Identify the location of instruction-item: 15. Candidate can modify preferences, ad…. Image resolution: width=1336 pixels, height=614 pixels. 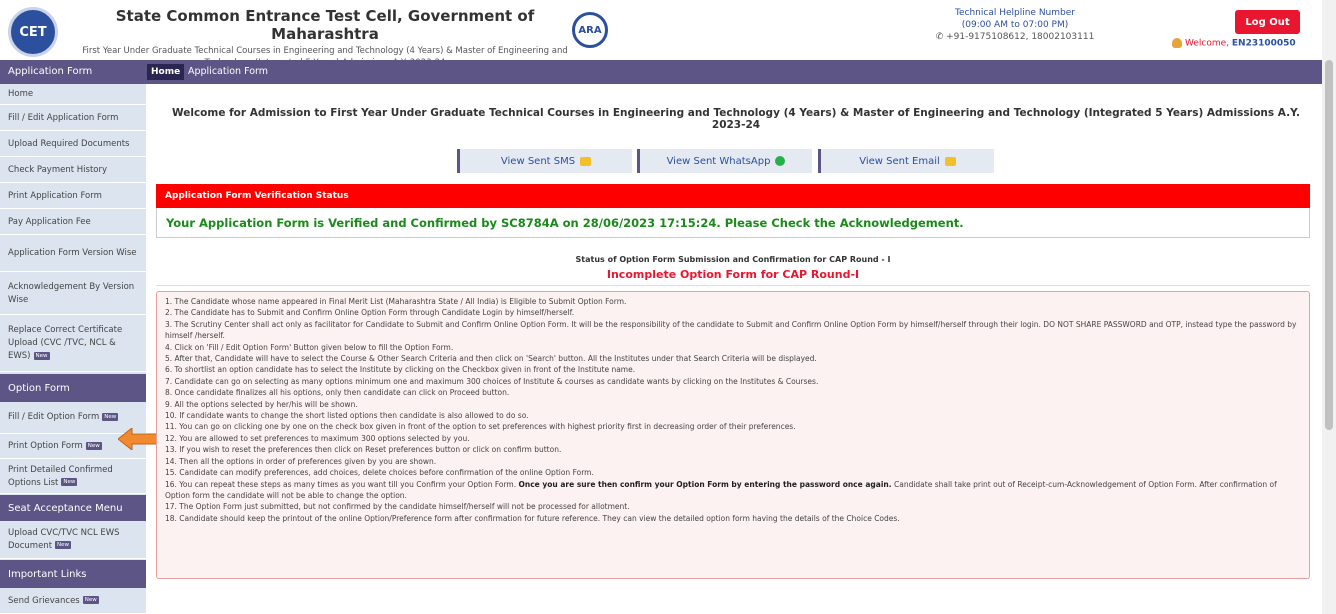
(379, 473).